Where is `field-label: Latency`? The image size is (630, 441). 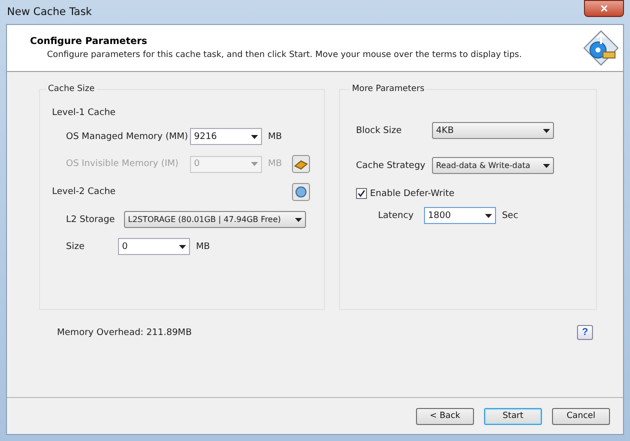
field-label: Latency is located at coordinates (396, 215).